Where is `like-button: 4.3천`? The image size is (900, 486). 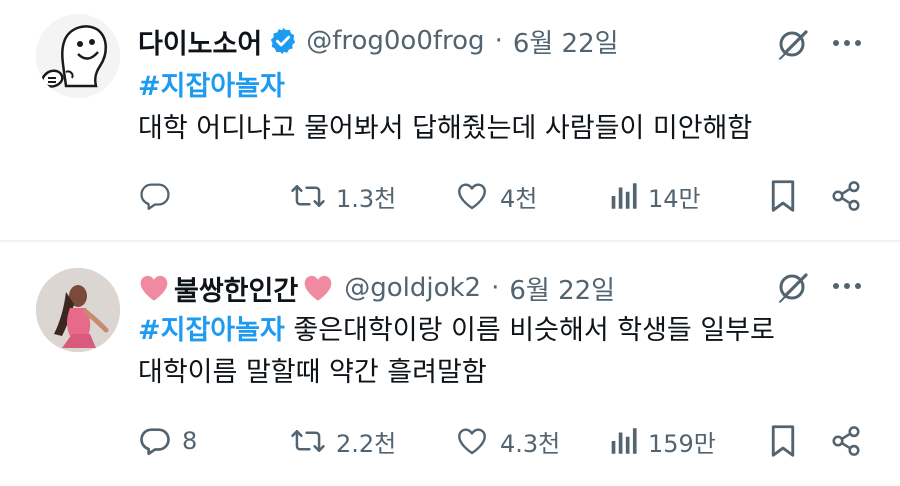
like-button: 4.3천 is located at coordinates (507, 441).